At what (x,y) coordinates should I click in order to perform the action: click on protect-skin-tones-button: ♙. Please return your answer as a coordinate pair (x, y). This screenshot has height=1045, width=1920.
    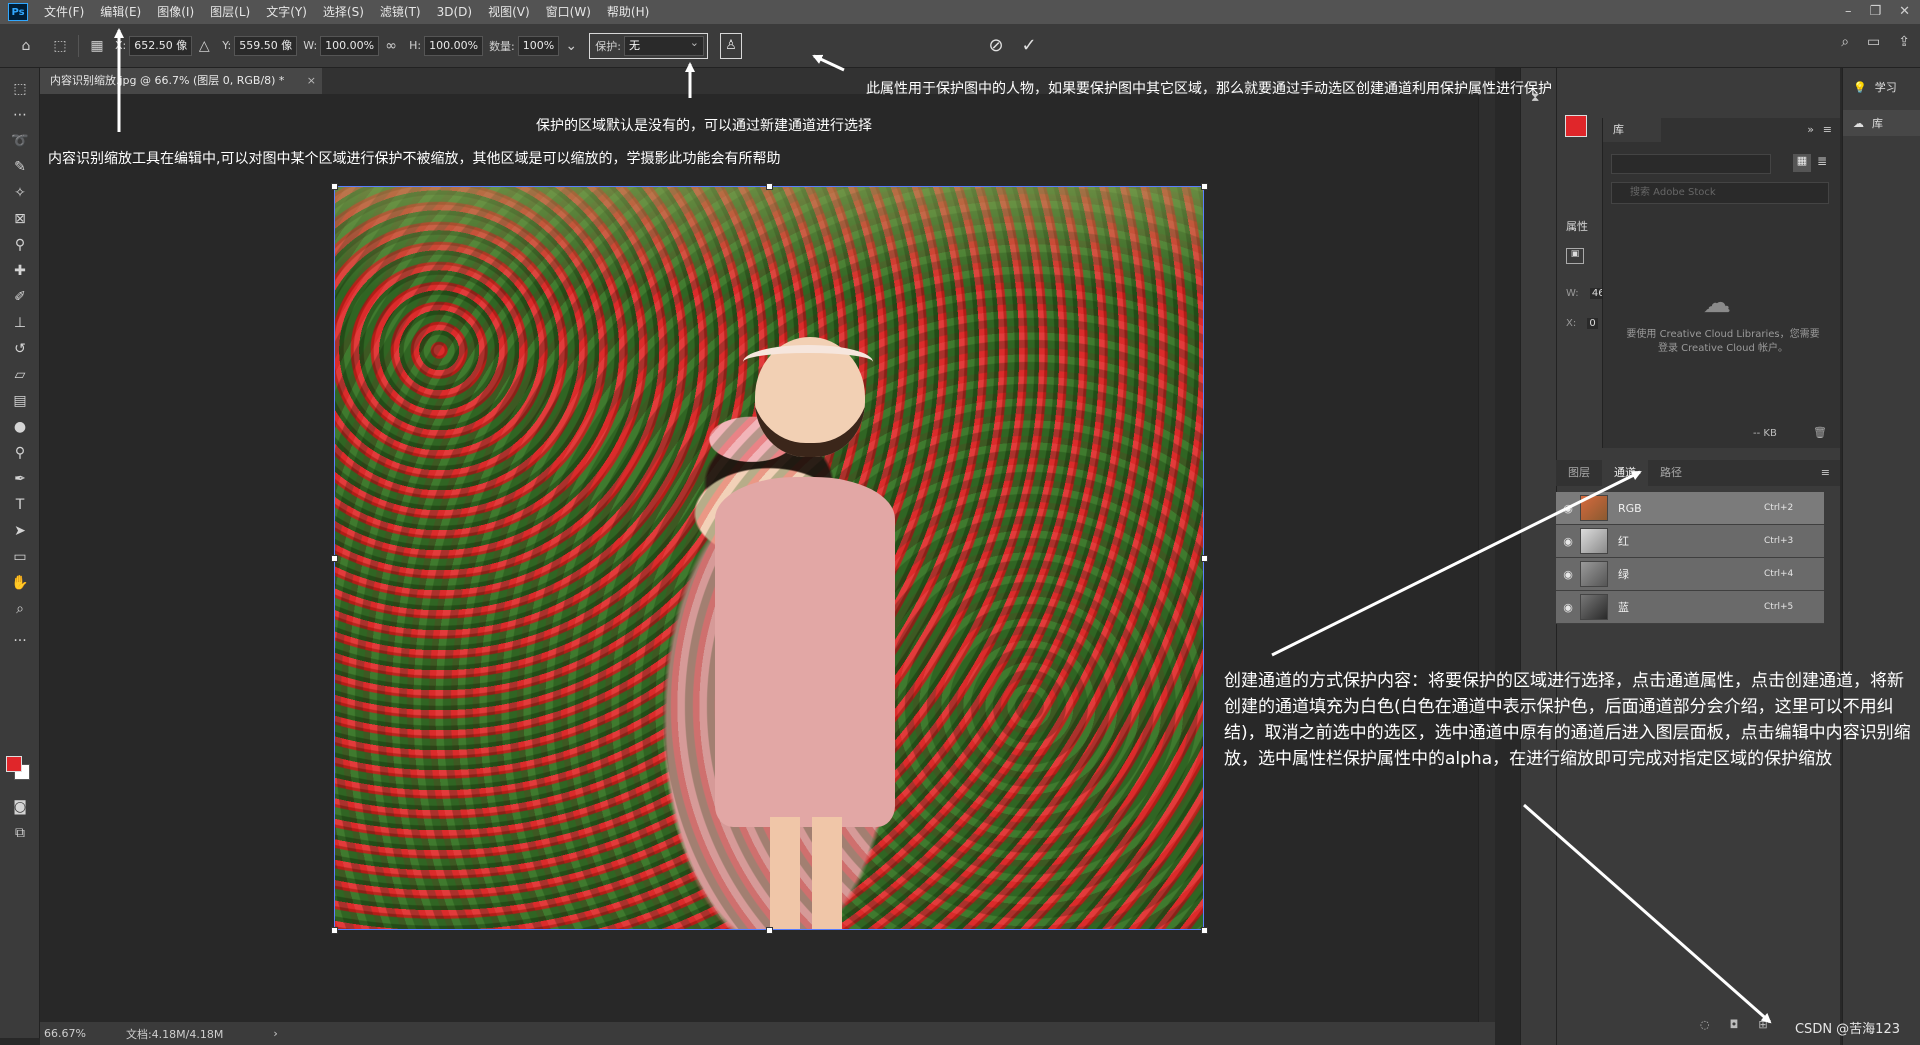
    Looking at the image, I should click on (730, 45).